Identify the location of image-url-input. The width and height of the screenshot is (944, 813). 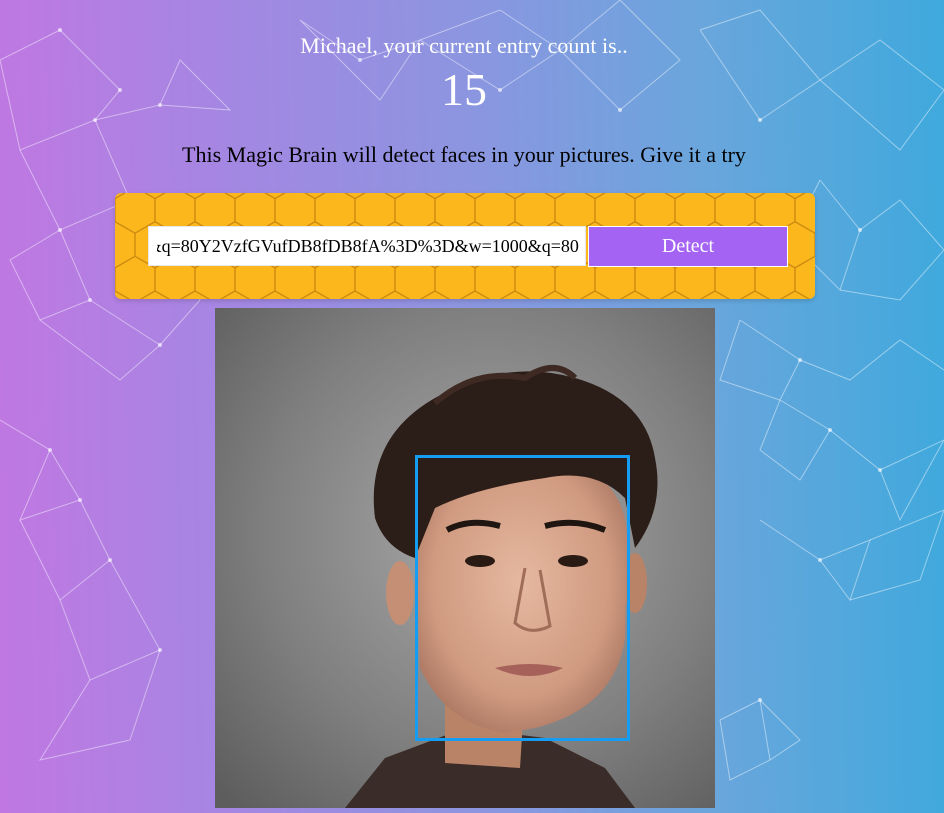
(367, 246).